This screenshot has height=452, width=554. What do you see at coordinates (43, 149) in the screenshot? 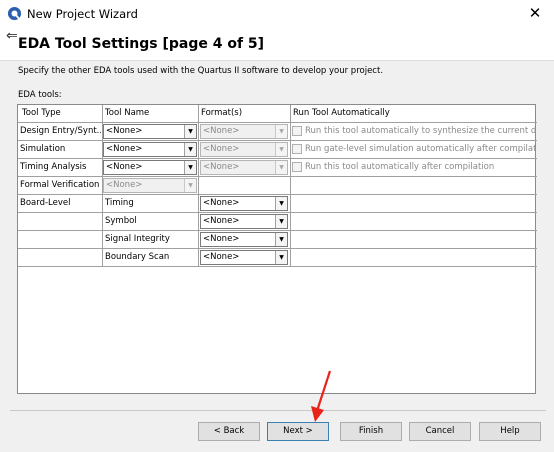
I see `tool-type-simulation: Simulation` at bounding box center [43, 149].